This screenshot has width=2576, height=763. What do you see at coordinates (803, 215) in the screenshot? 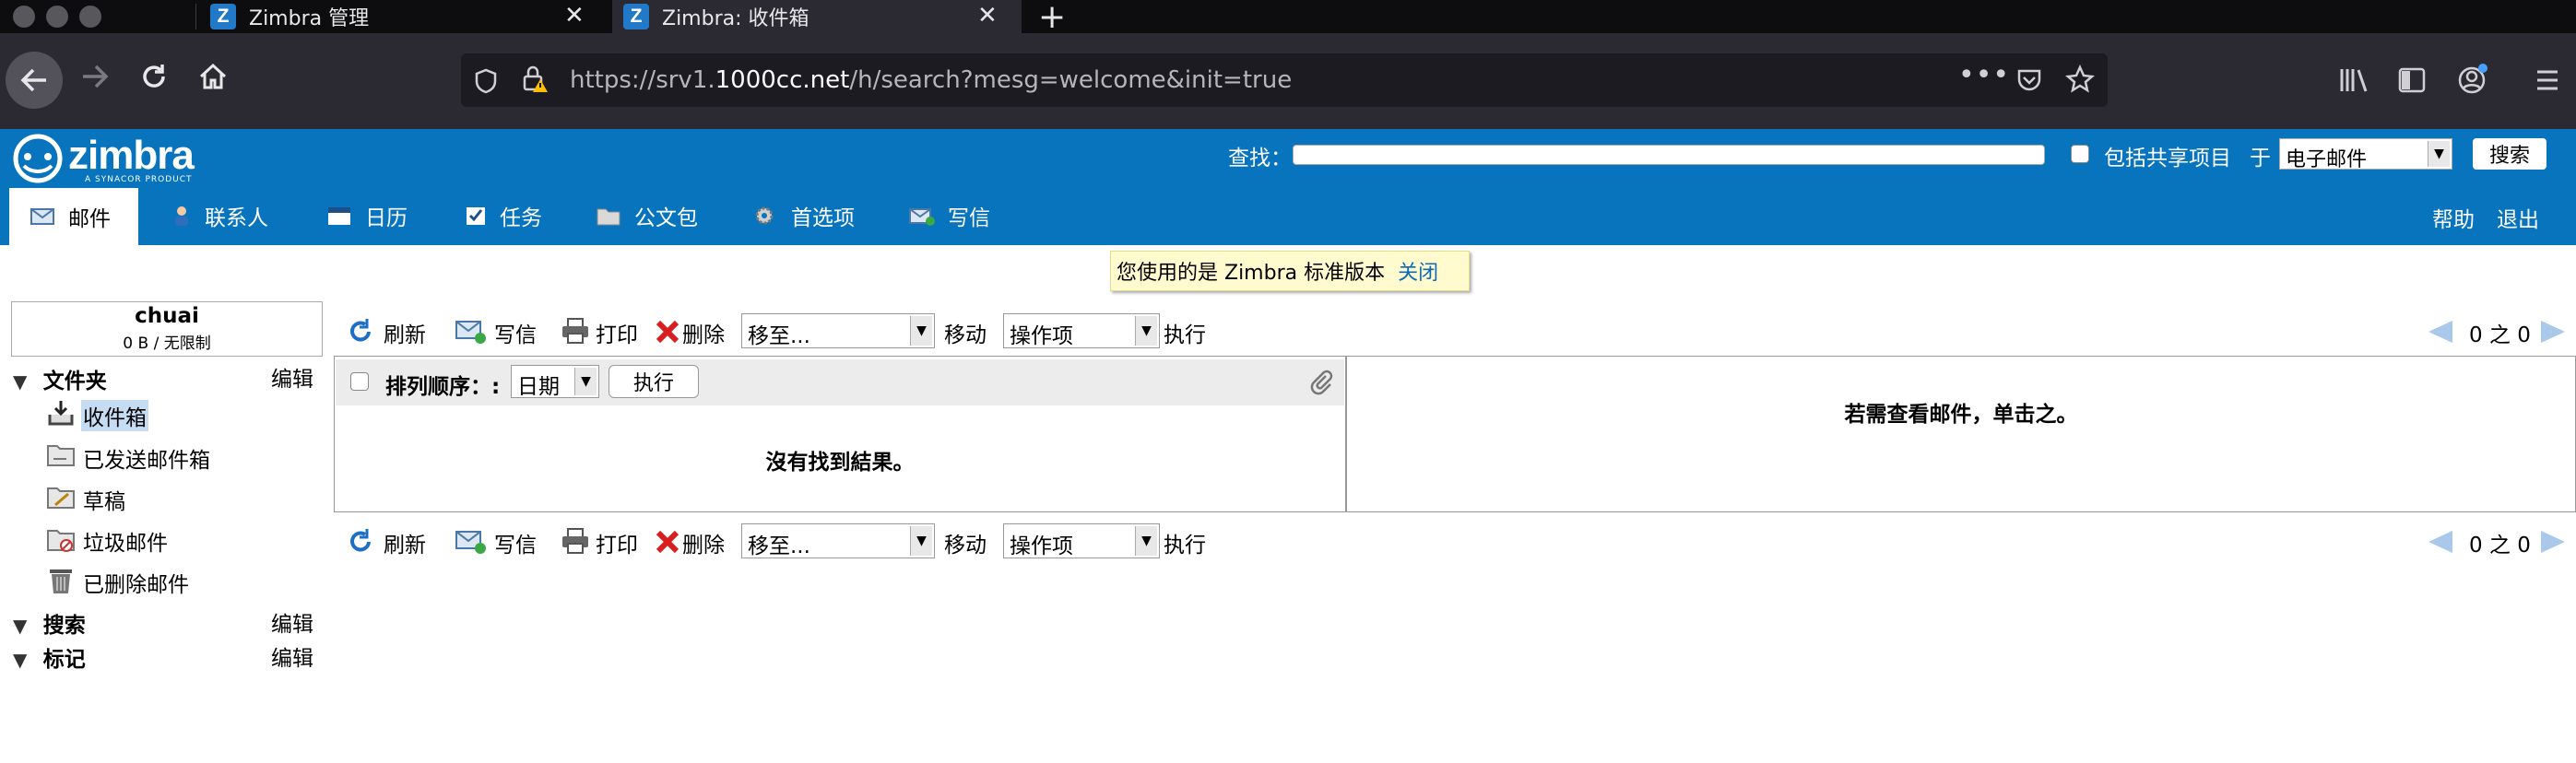
I see `tab-preferences: 首选项` at bounding box center [803, 215].